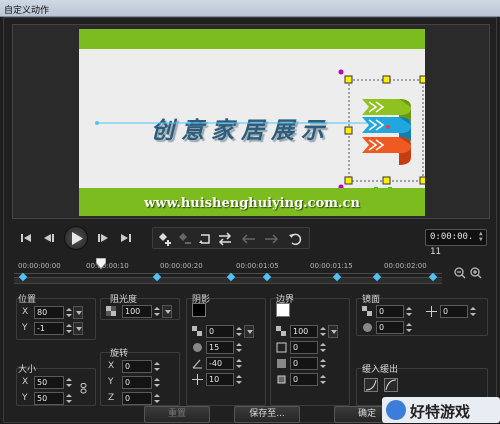 The image size is (500, 424). What do you see at coordinates (25, 398) in the screenshot?
I see `size-y-label: Y` at bounding box center [25, 398].